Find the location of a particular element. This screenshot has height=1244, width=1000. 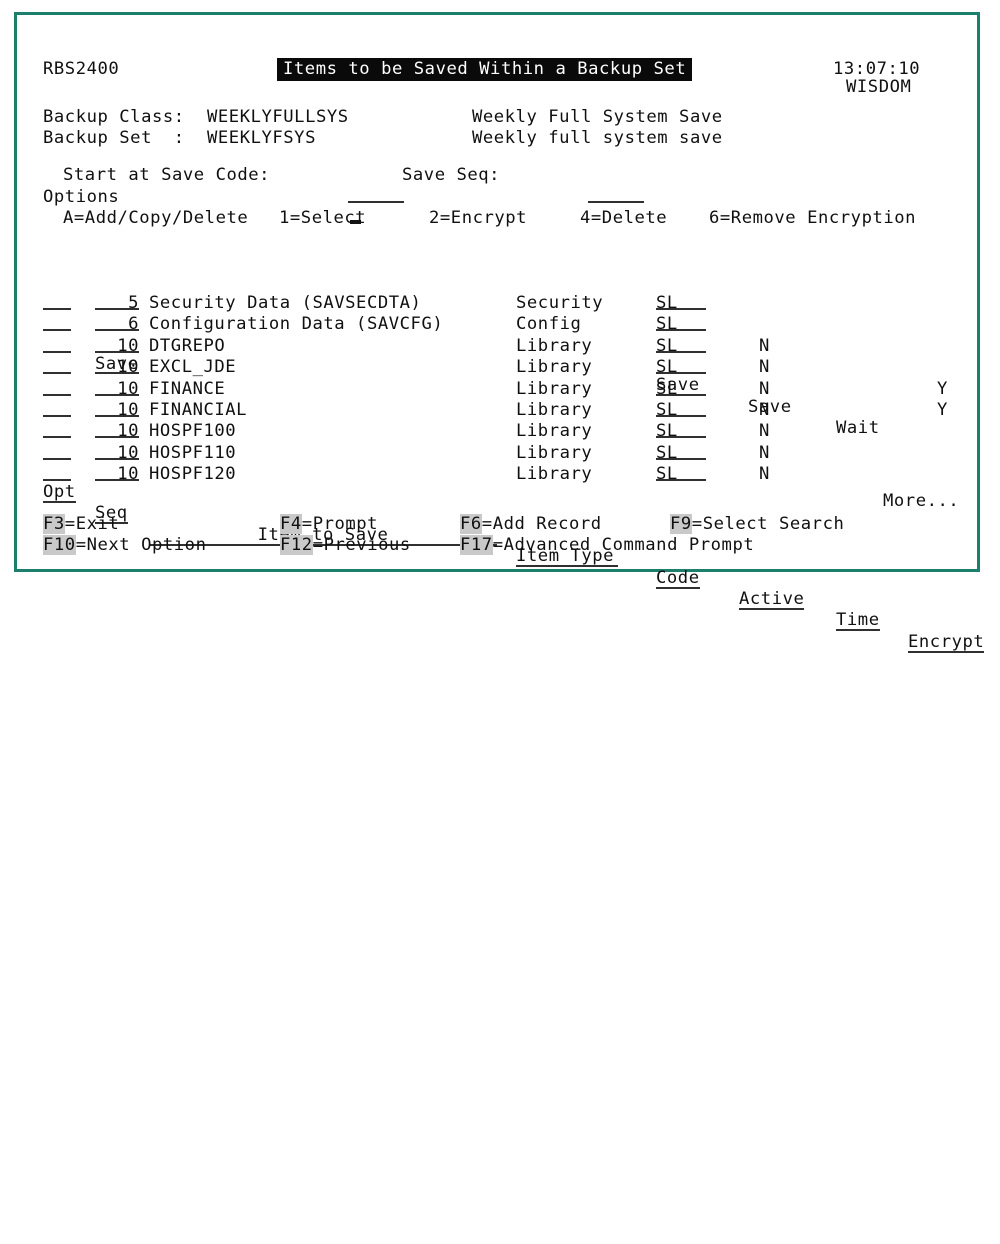

system-name: WISDOM is located at coordinates (879, 87).